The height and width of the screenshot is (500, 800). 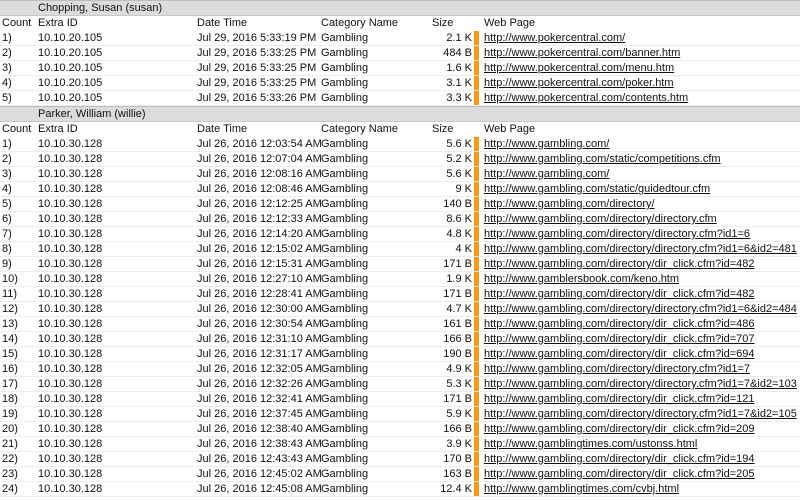 What do you see at coordinates (7, 68) in the screenshot?
I see `row-count: 3)` at bounding box center [7, 68].